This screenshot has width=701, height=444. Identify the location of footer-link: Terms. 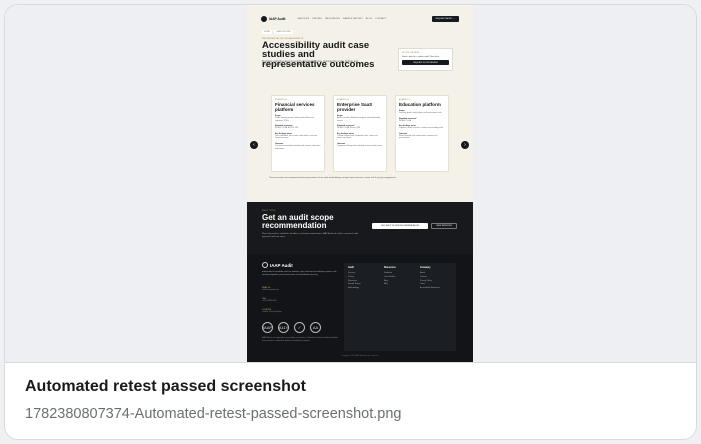
(423, 284).